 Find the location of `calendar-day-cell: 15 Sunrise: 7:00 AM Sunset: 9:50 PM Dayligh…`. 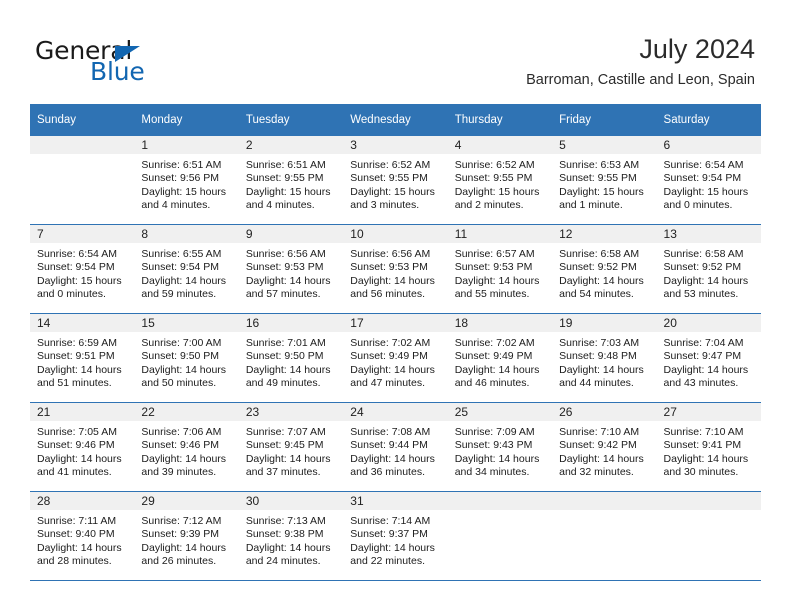

calendar-day-cell: 15 Sunrise: 7:00 AM Sunset: 9:50 PM Dayligh… is located at coordinates (186, 358).